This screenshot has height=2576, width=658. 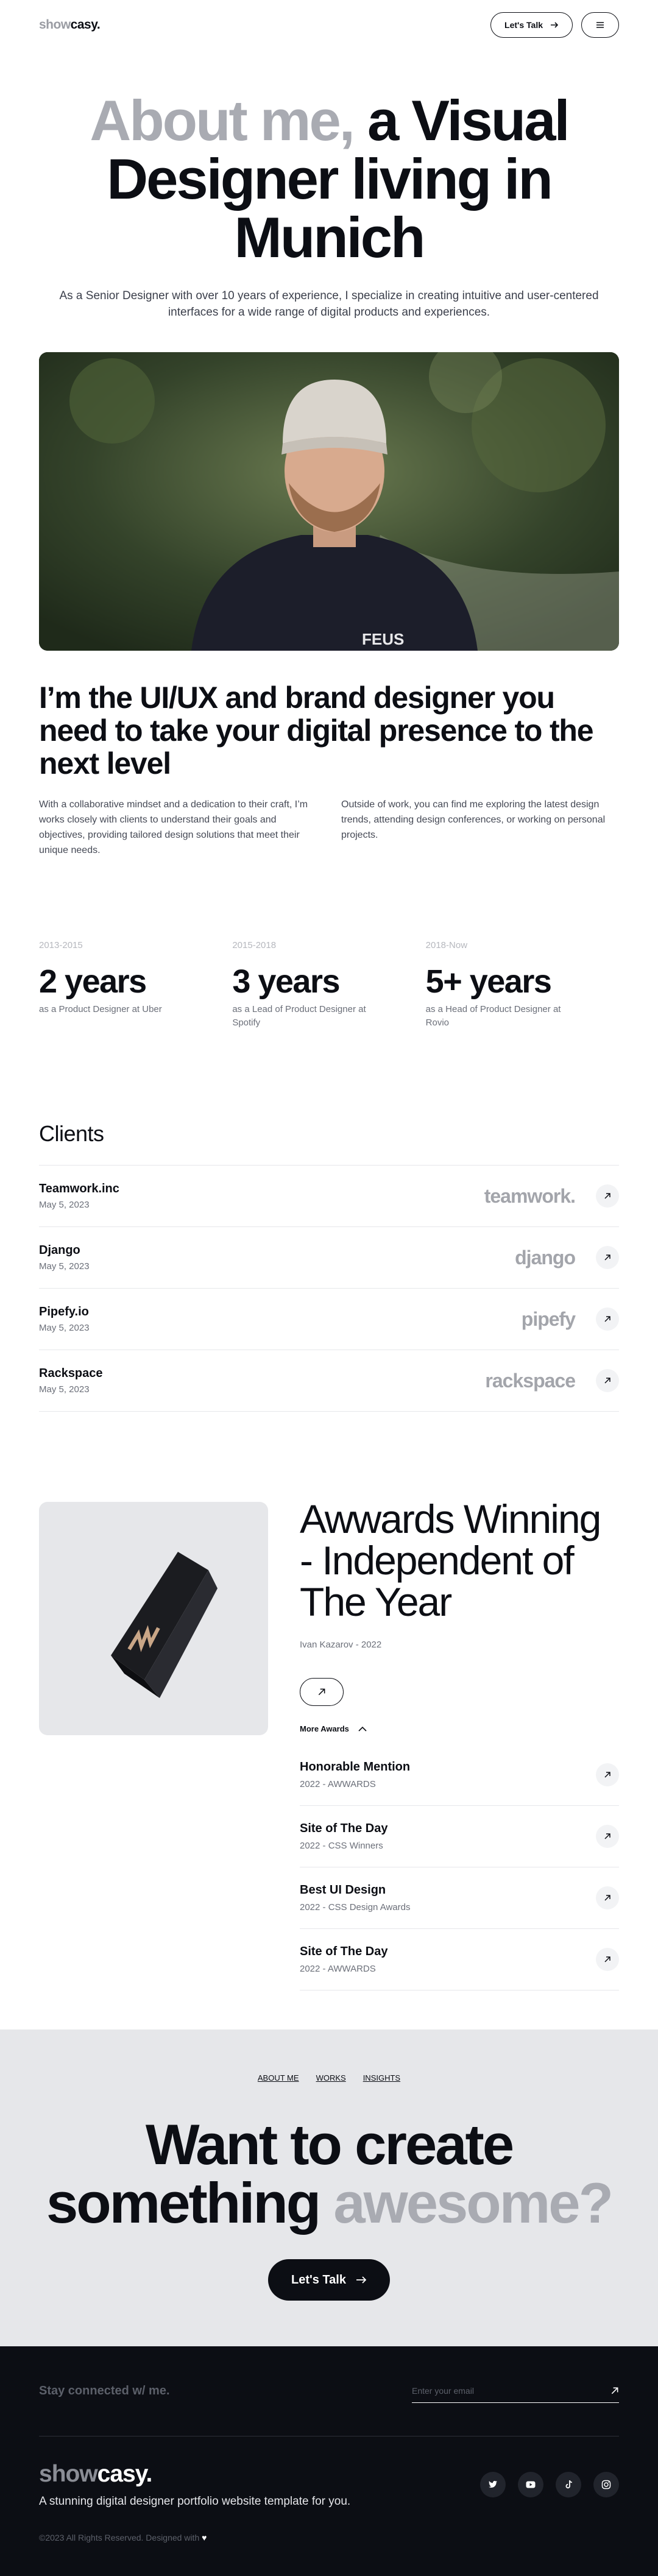 I want to click on clients-title: Clients, so click(x=71, y=1133).